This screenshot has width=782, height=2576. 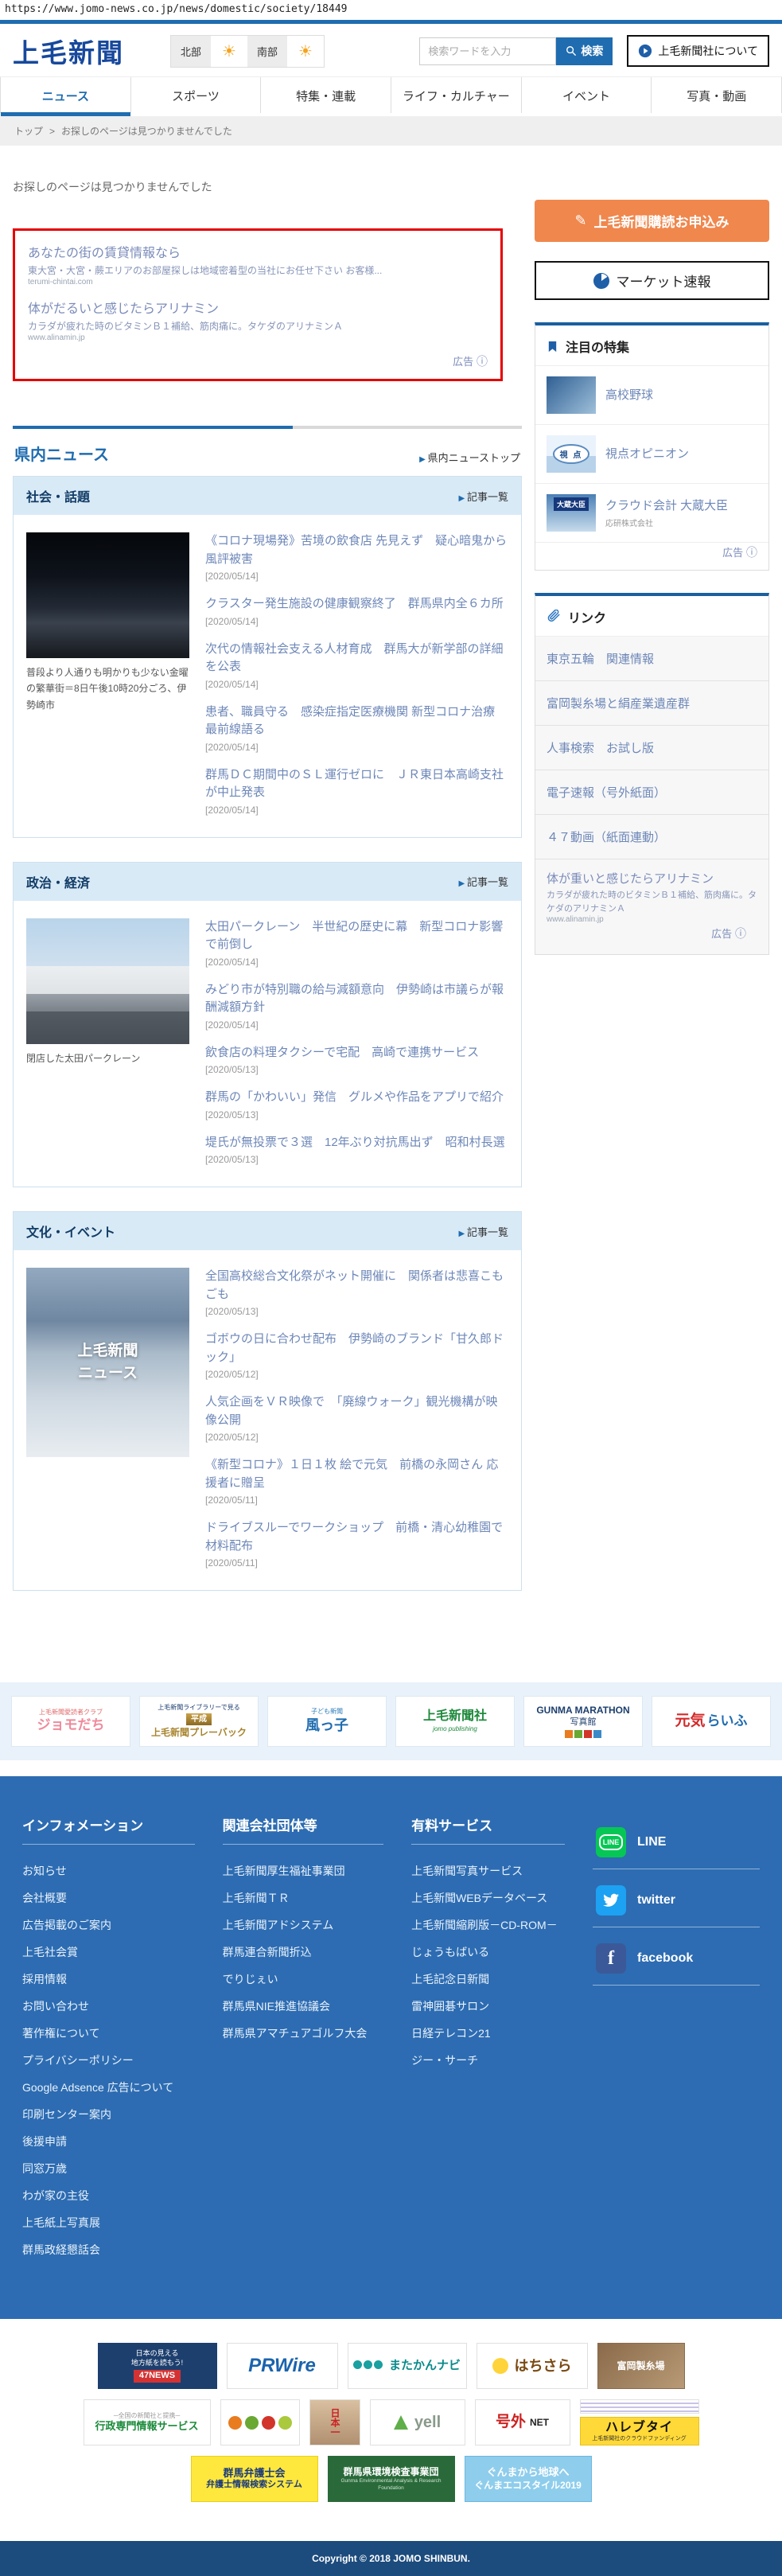 I want to click on article-link: 人気企画をＶＲ映像で 「廃線ウォーク」観光機構が映像公開, so click(x=351, y=1411).